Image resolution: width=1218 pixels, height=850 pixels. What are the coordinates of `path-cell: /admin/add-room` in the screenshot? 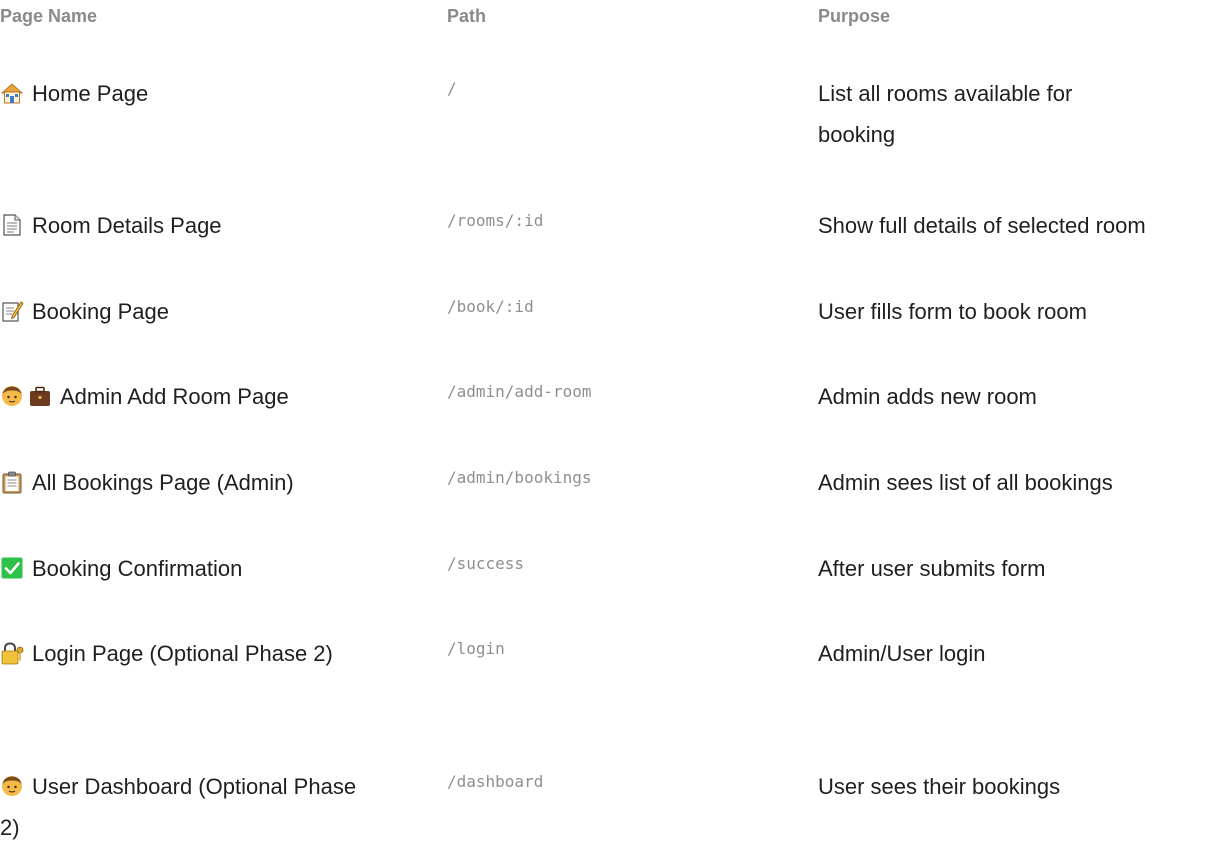 It's located at (519, 391).